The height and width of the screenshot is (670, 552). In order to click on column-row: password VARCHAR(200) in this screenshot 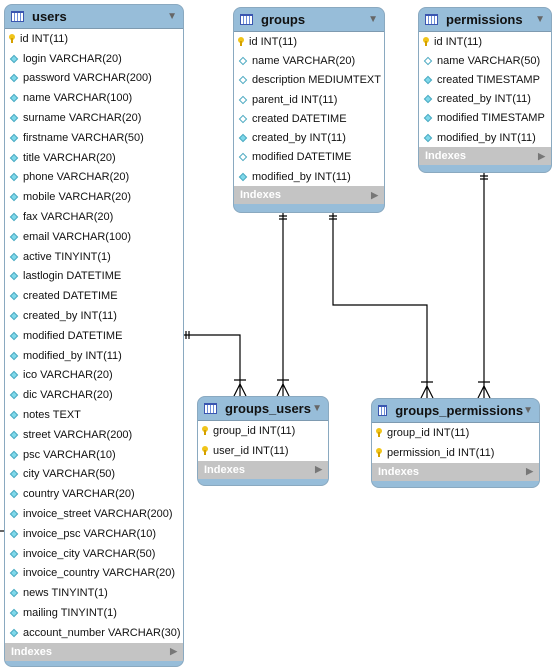, I will do `click(94, 79)`.